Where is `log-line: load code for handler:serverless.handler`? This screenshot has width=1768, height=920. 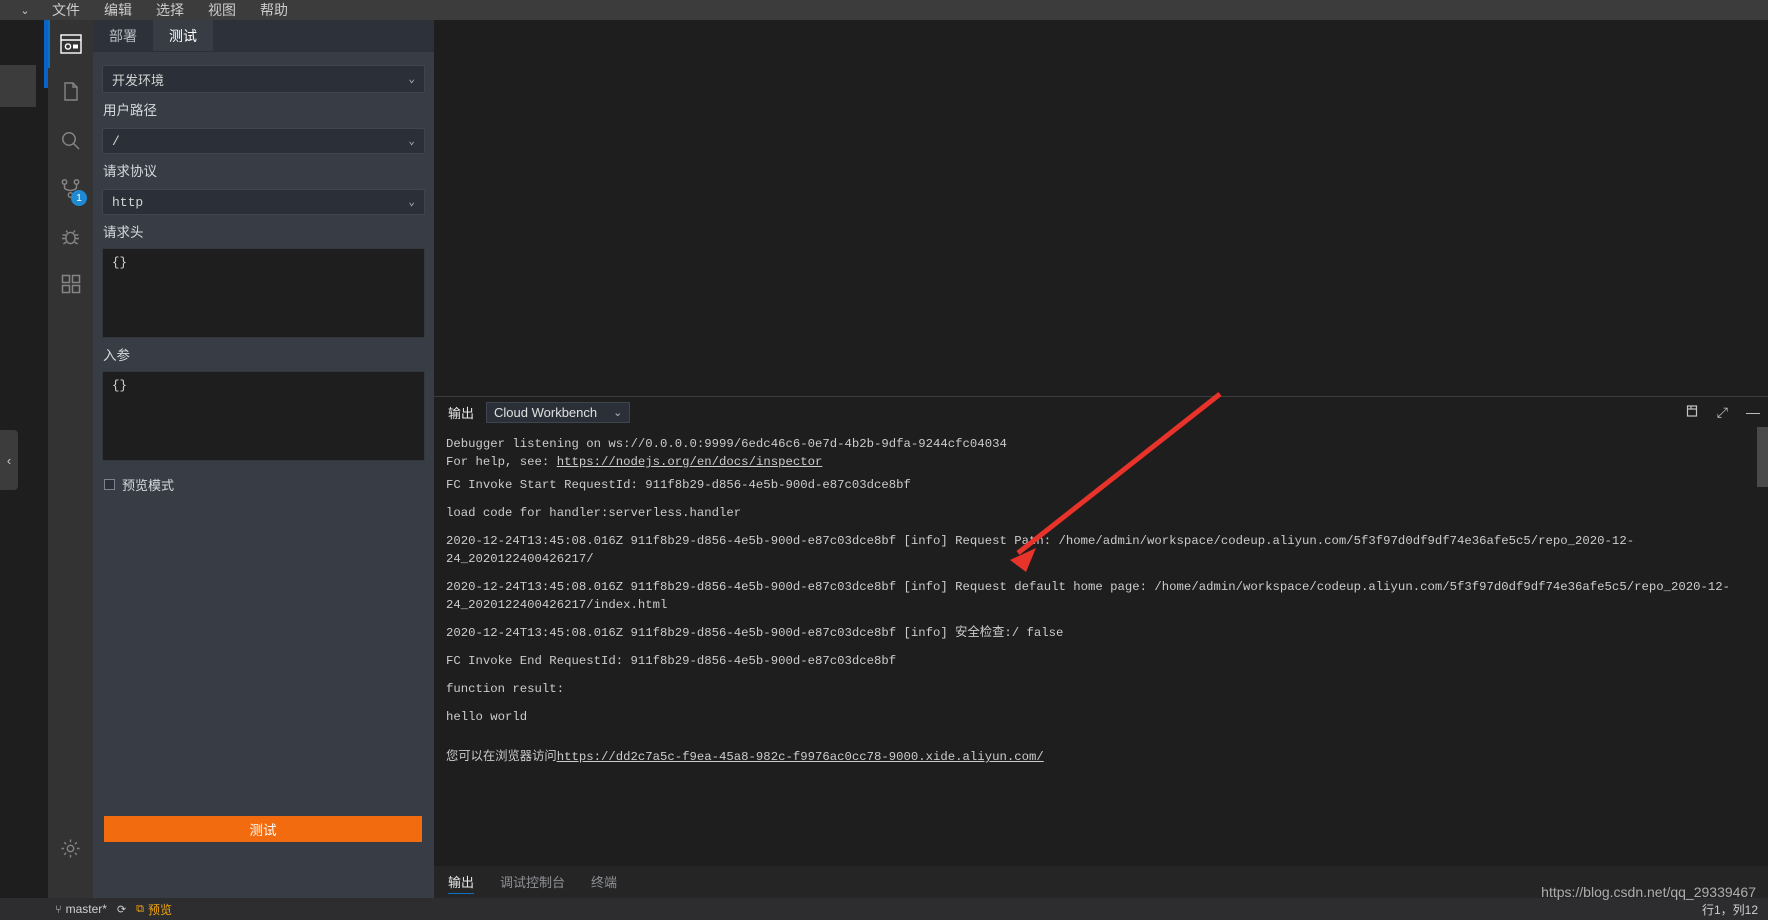 log-line: load code for handler:serverless.handler is located at coordinates (594, 513).